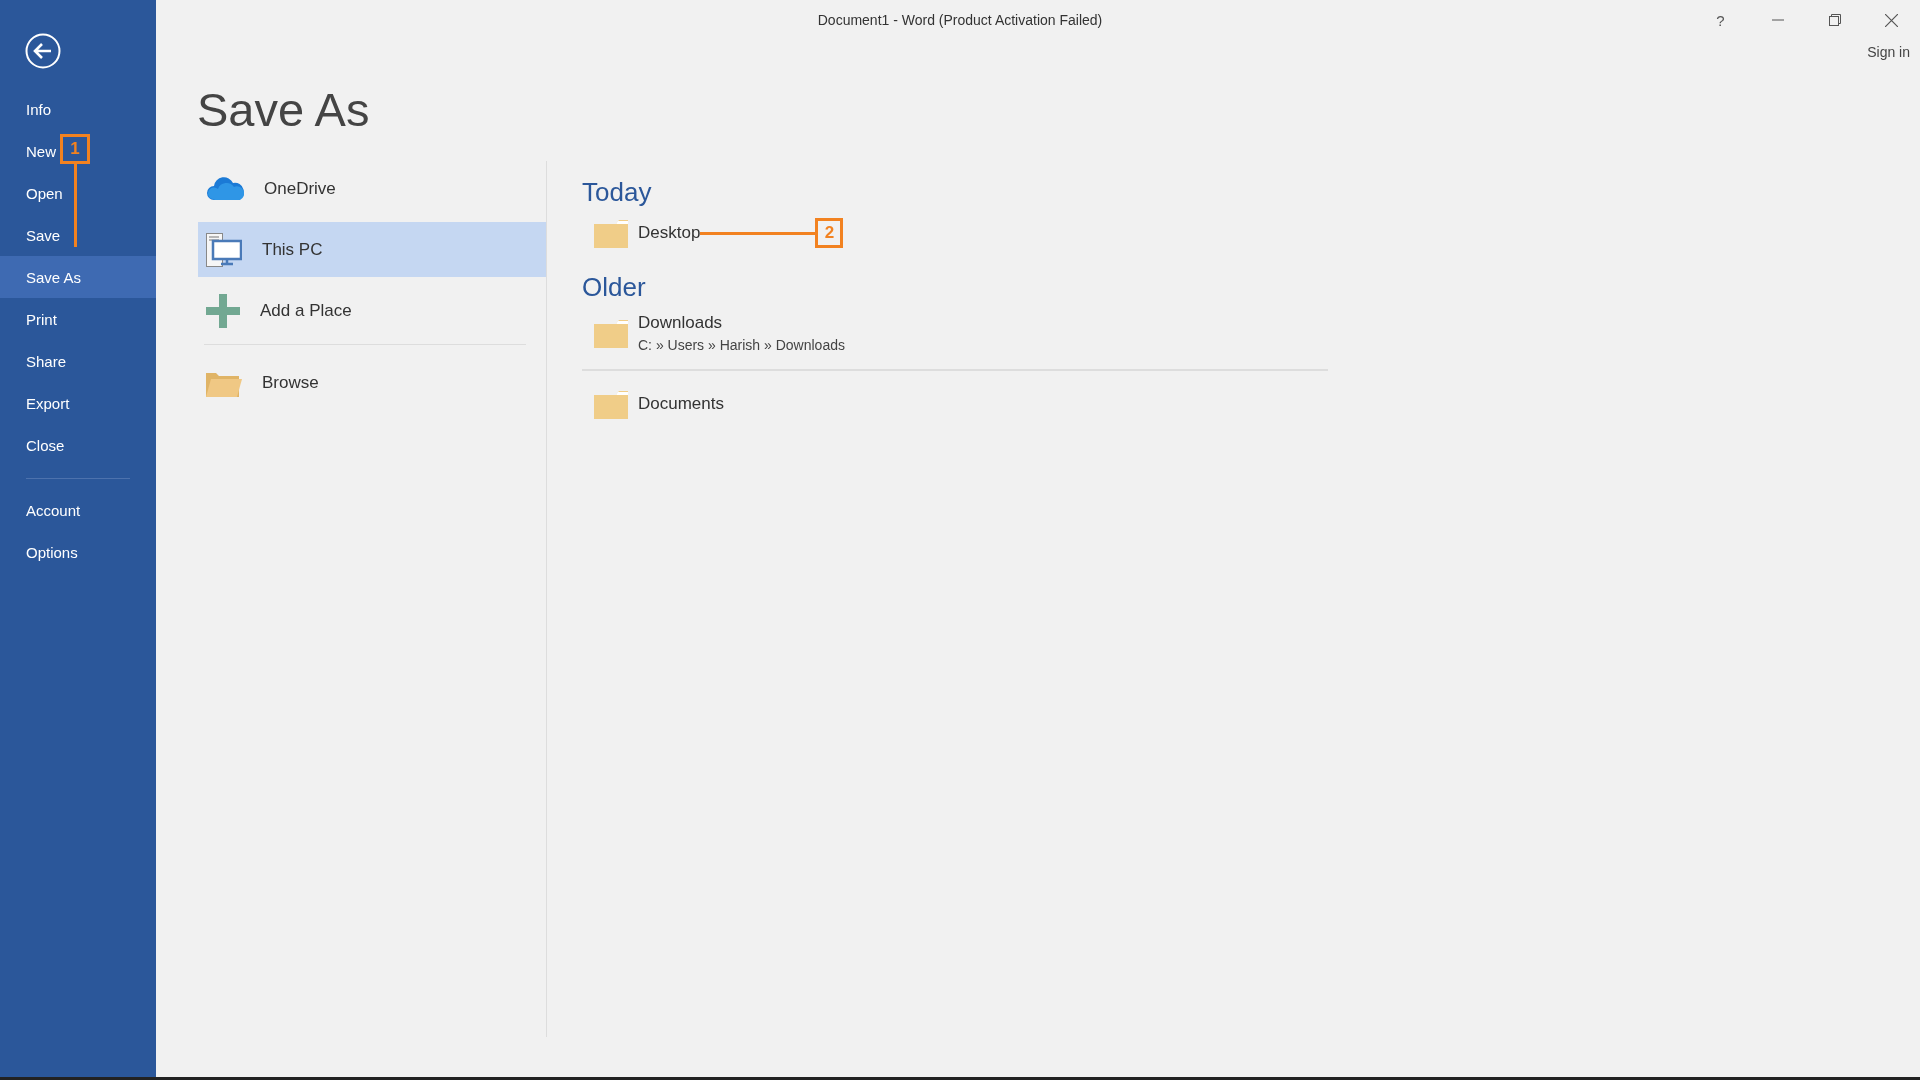  What do you see at coordinates (829, 233) in the screenshot?
I see `callout-number: 2` at bounding box center [829, 233].